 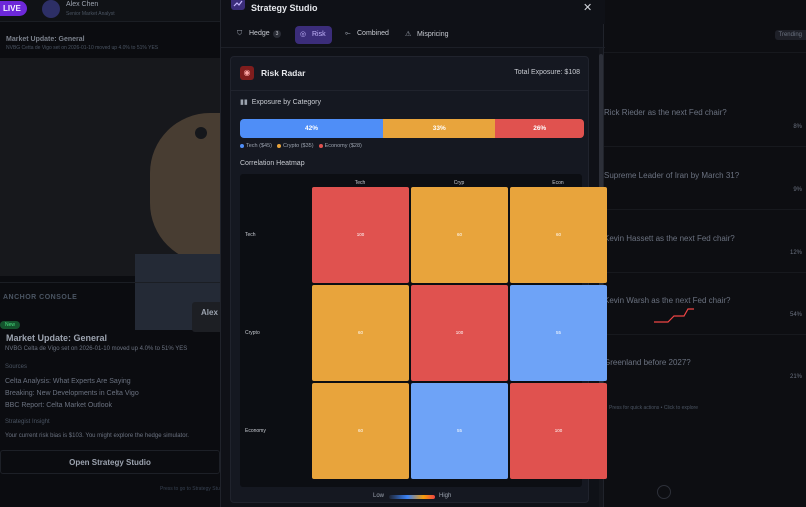 I want to click on source-link: Breaking: New Developments in Celta Vigo, so click(x=72, y=393).